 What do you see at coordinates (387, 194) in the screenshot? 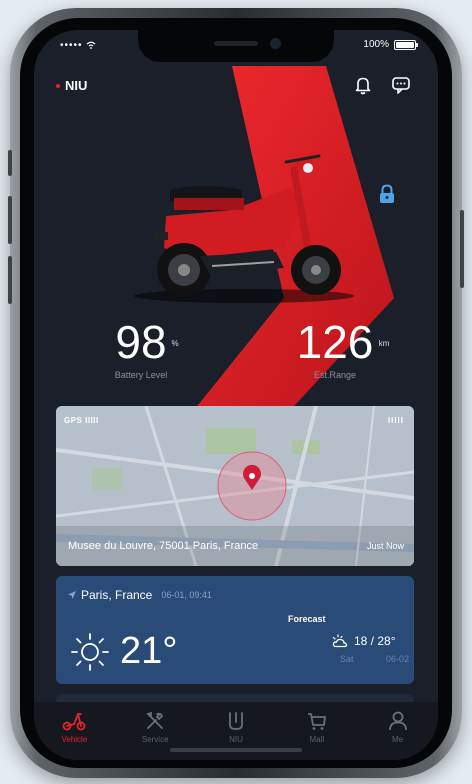
I see `lock-icon` at bounding box center [387, 194].